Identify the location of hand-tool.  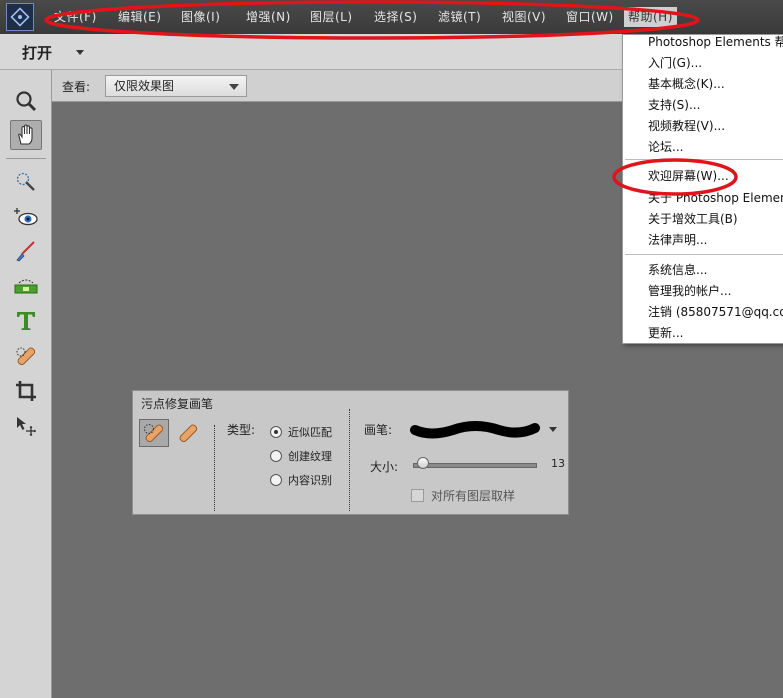
(26, 135).